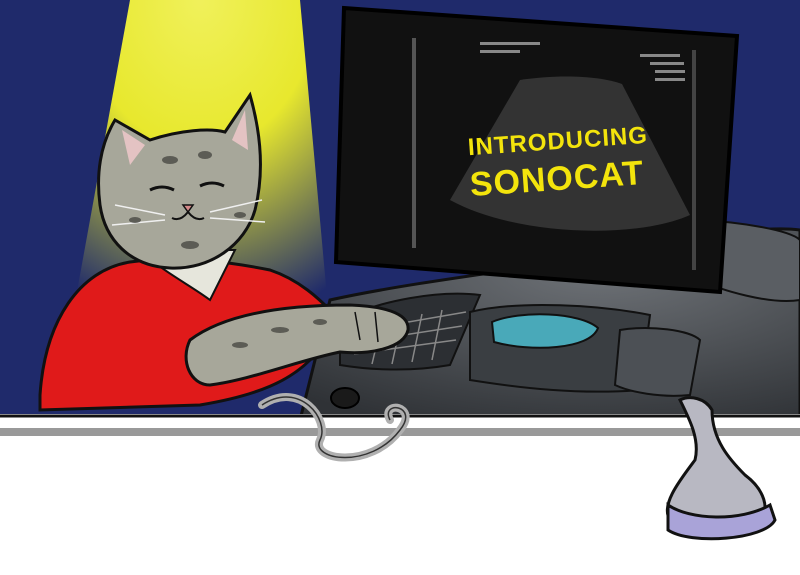 Image resolution: width=800 pixels, height=575 pixels. Describe the element at coordinates (345, 398) in the screenshot. I see `console-knob` at that location.